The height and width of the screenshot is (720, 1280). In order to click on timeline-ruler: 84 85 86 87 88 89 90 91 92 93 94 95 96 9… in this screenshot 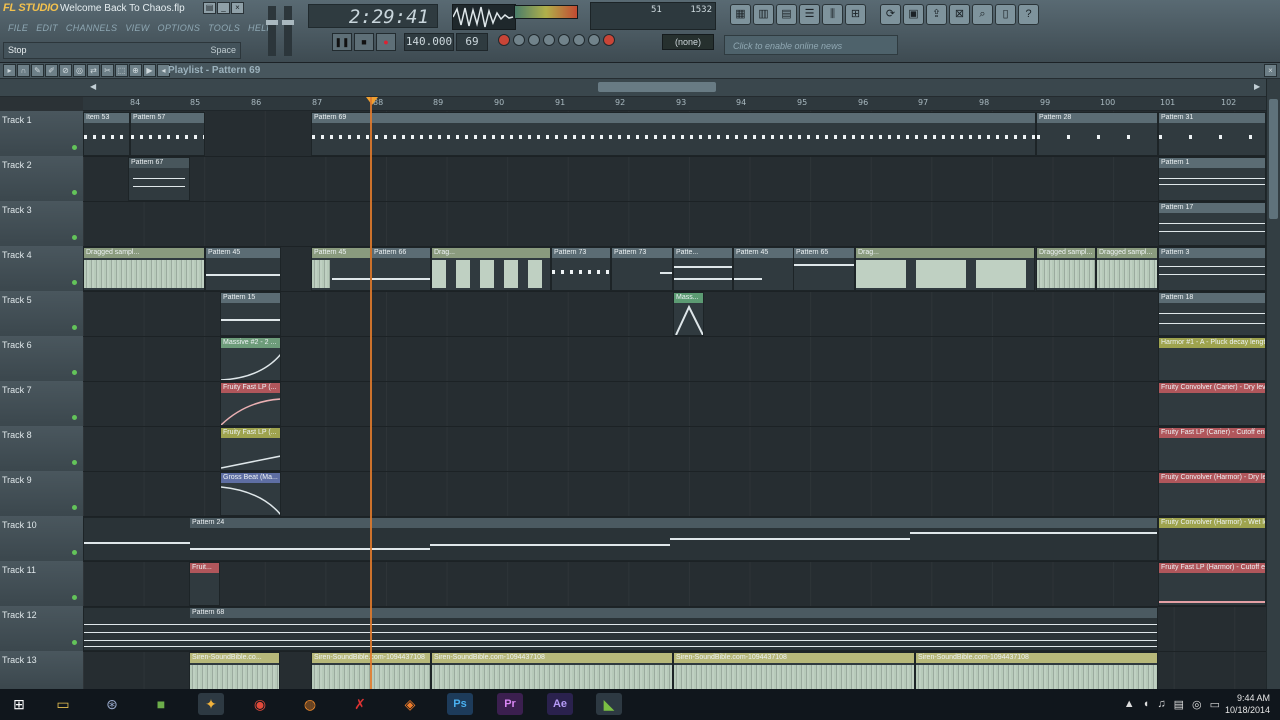, I will do `click(674, 104)`.